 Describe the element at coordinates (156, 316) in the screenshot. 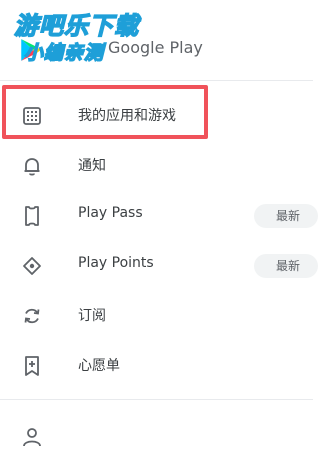

I see `menu-item-subscriptions: 订阅` at that location.